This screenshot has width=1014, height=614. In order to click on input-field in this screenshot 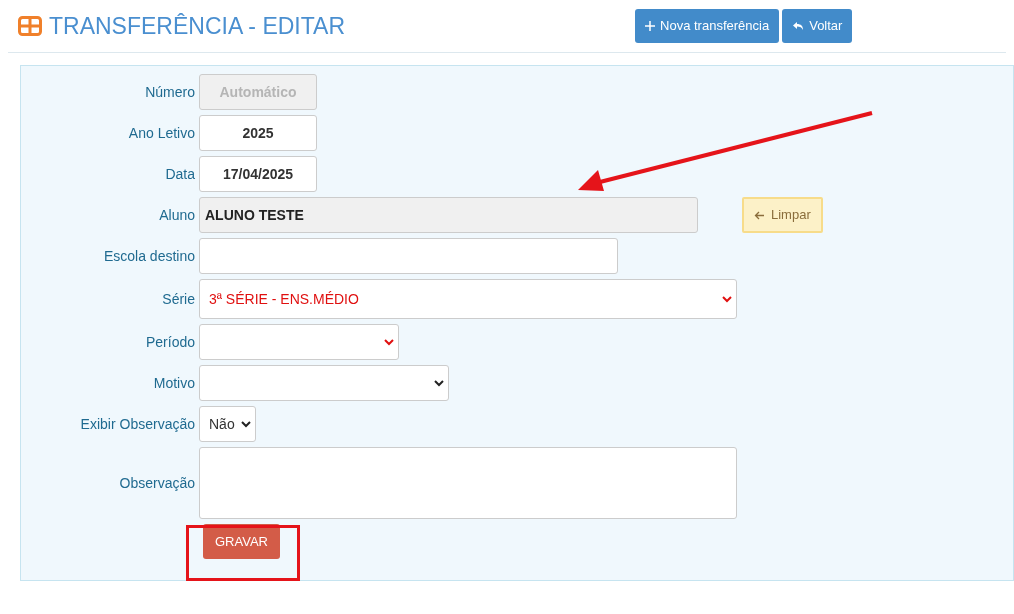, I will do `click(408, 256)`.